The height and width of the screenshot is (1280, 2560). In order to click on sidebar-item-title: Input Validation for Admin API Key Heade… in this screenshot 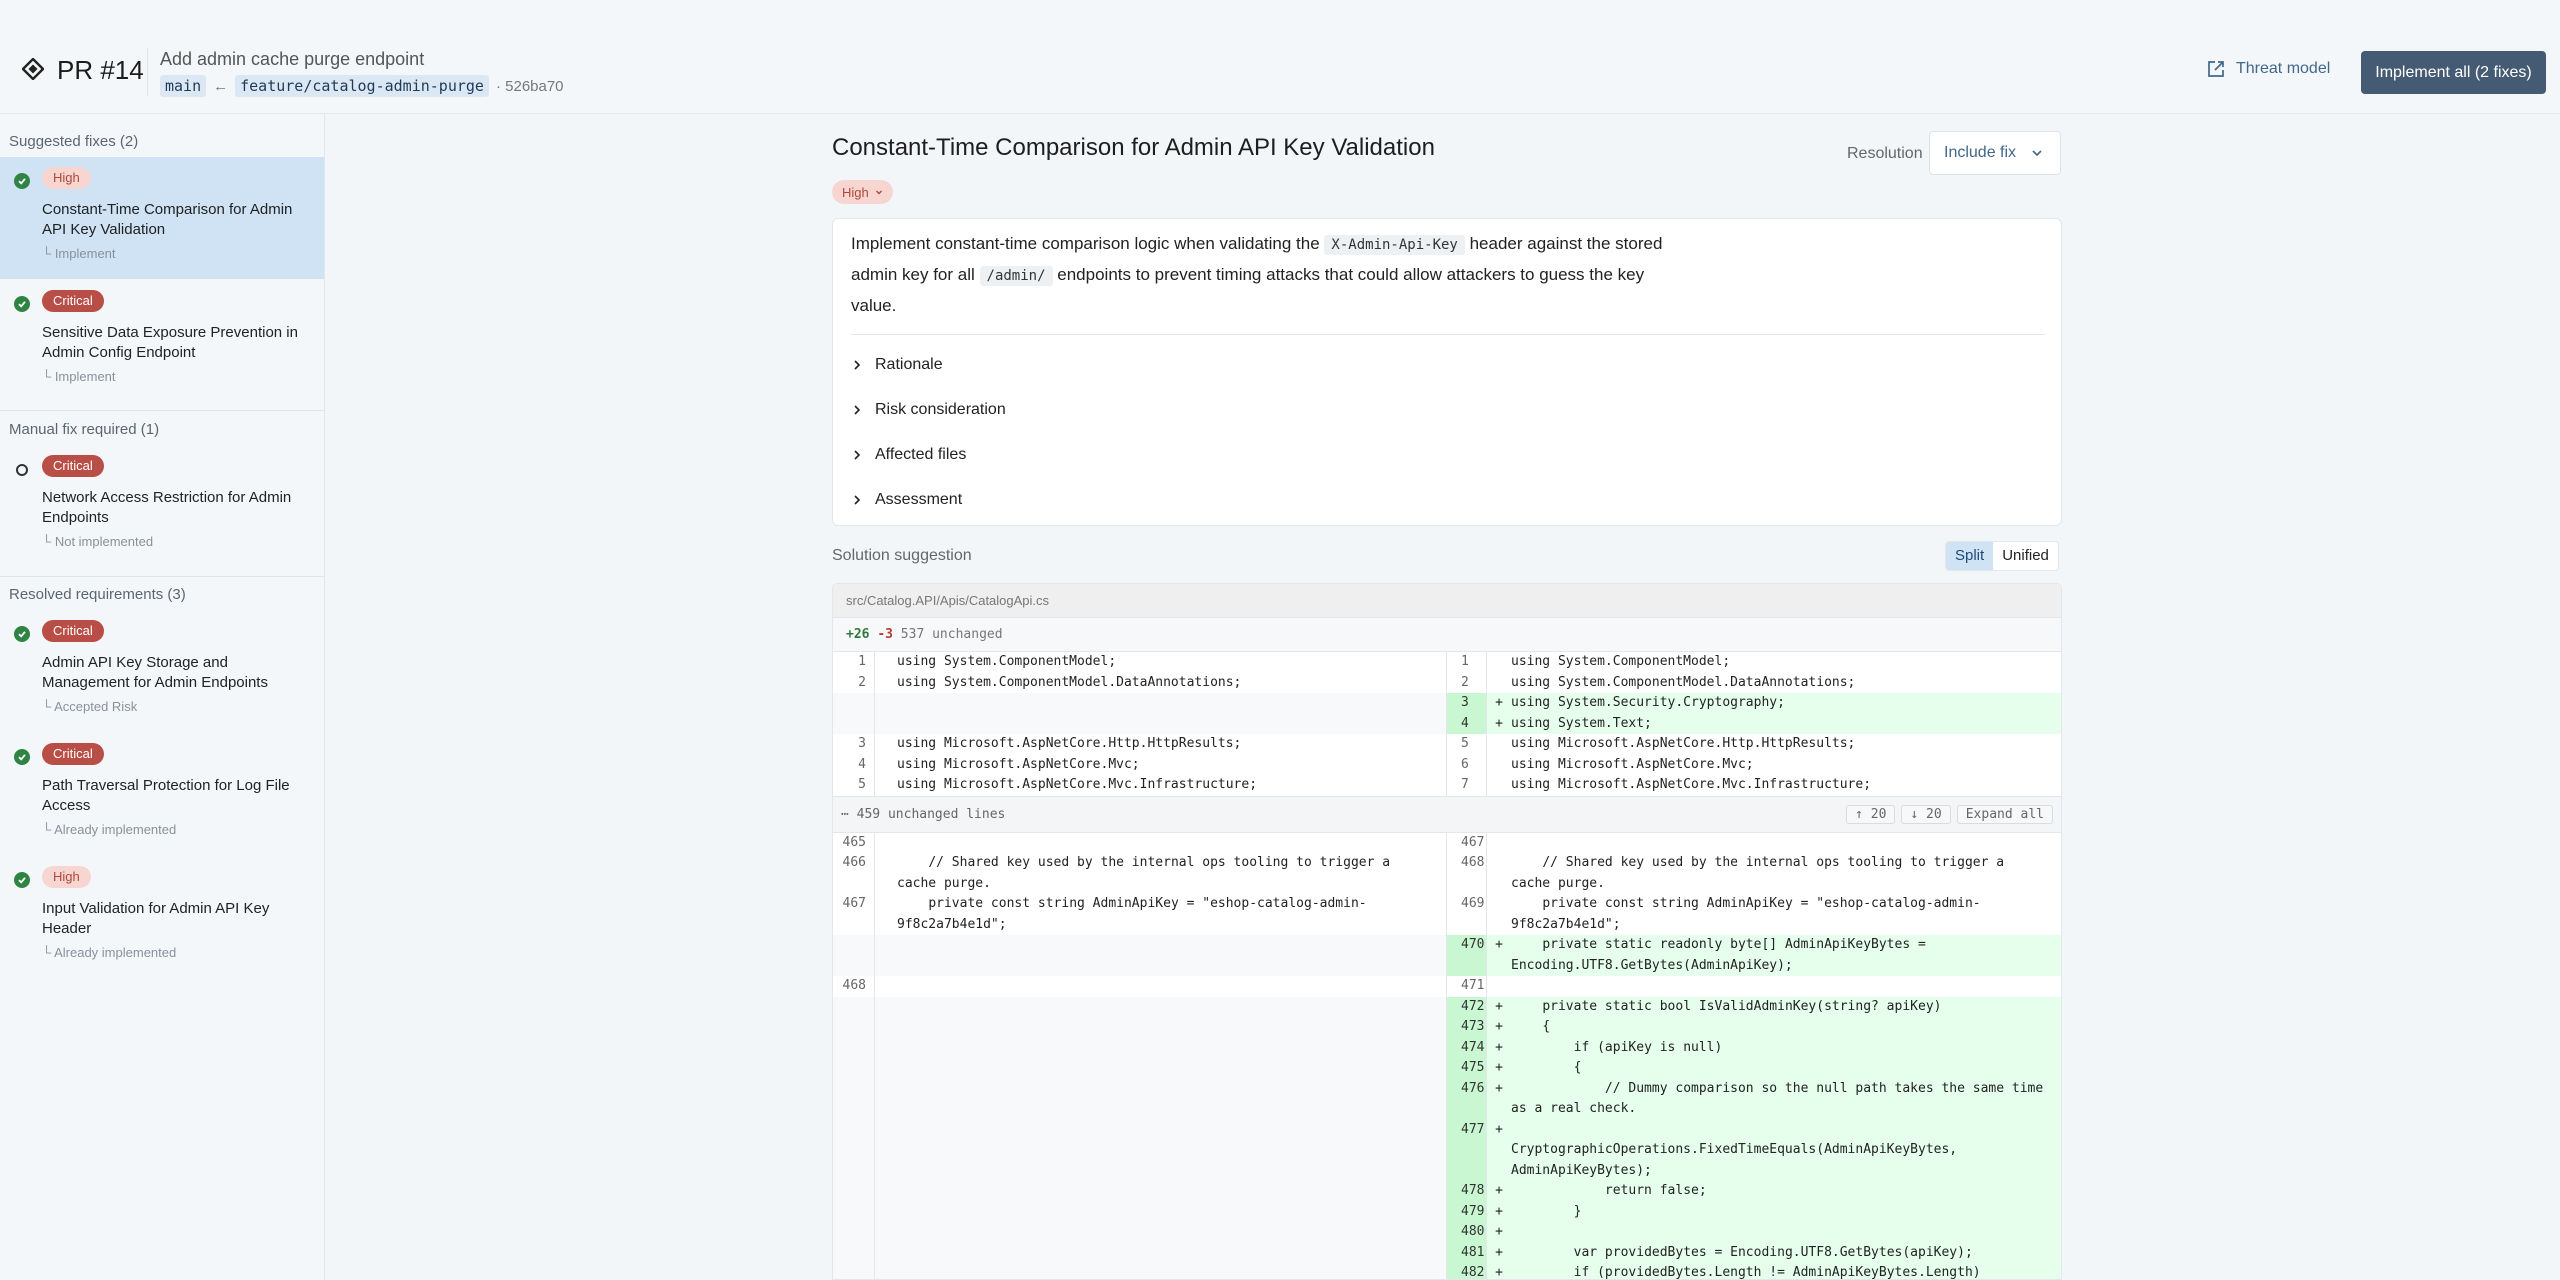, I will do `click(156, 918)`.